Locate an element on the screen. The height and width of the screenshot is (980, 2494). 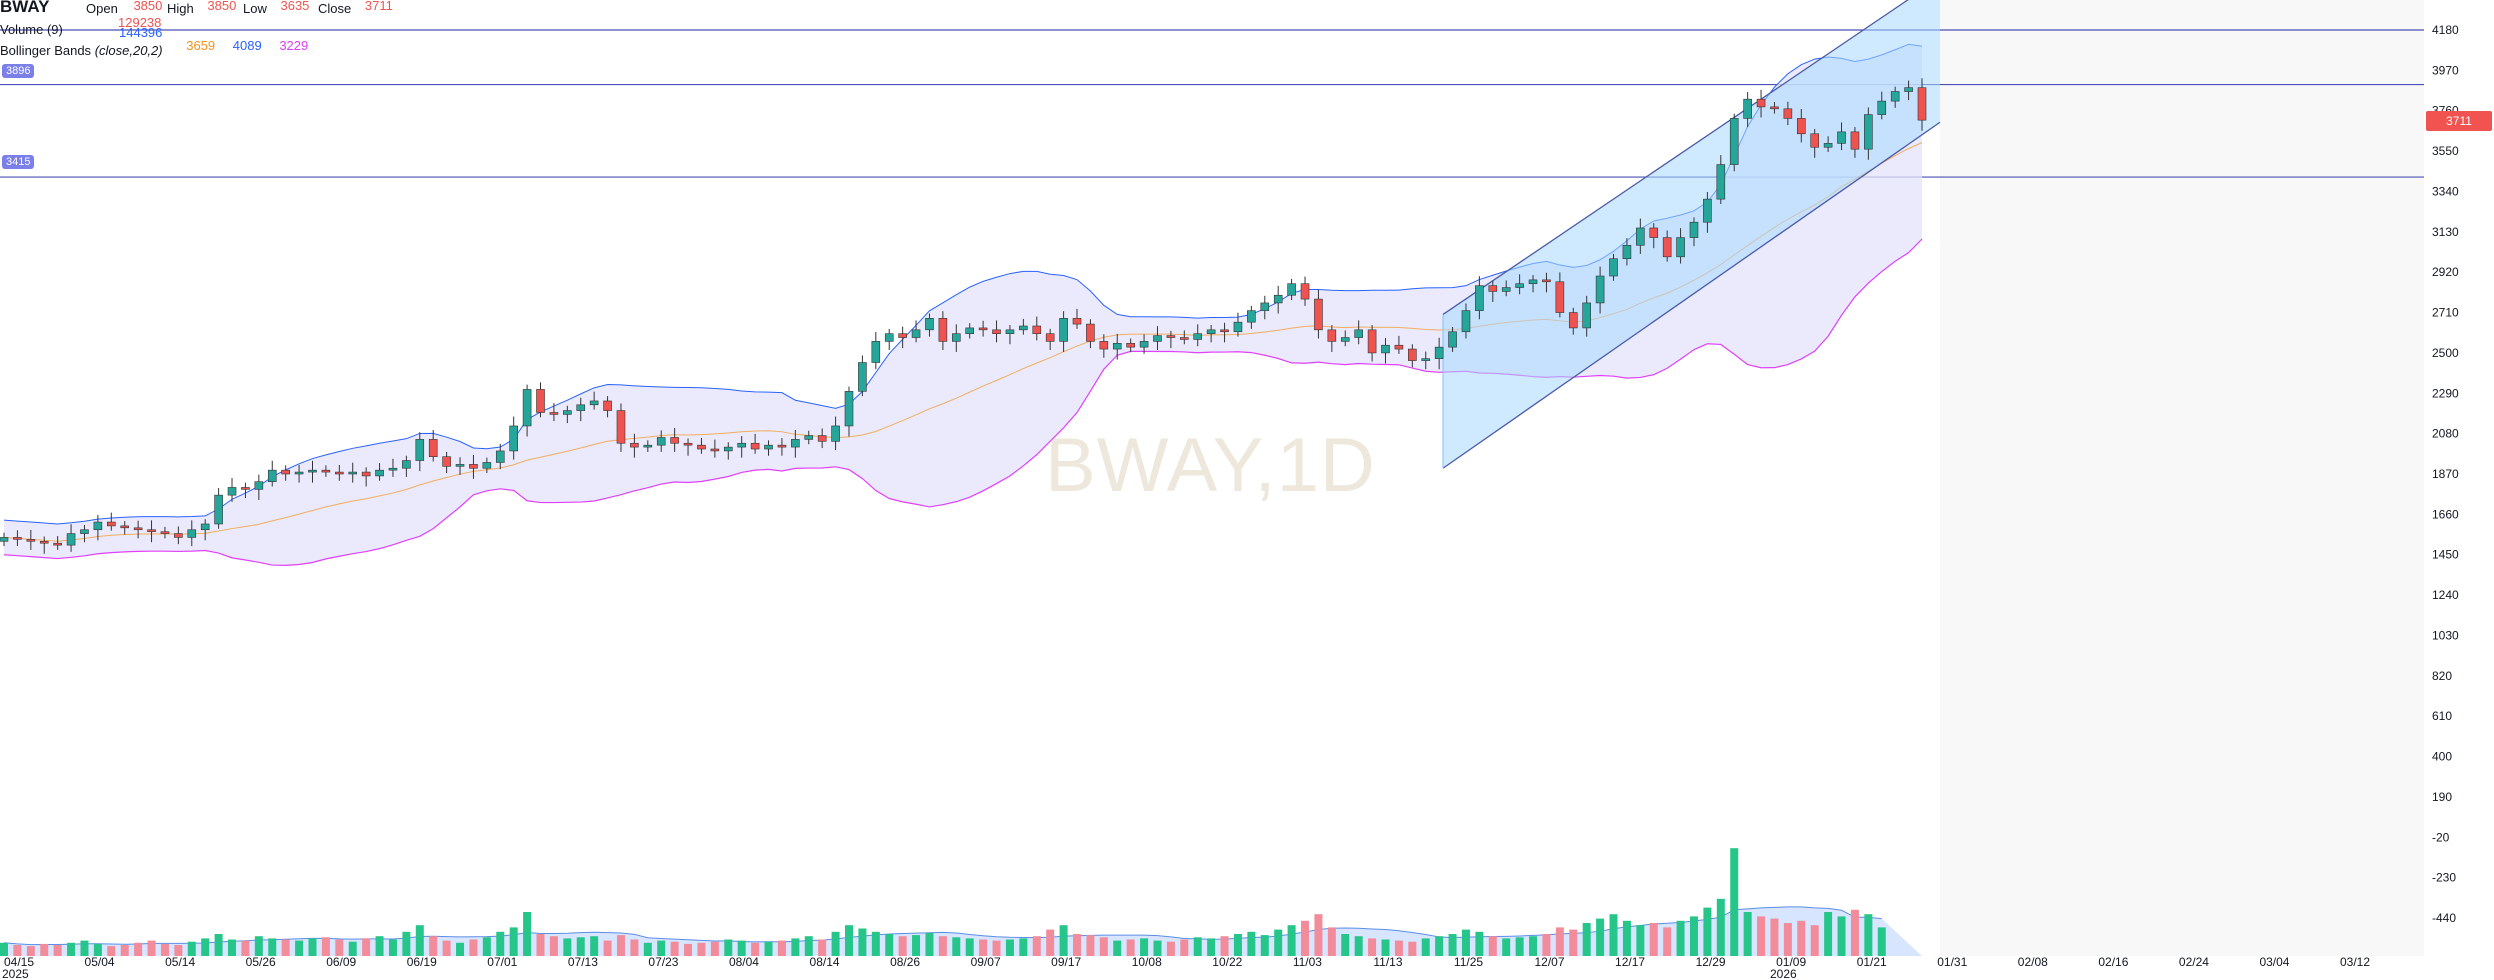
symbol-watermark: BWAY,1D is located at coordinates (1210, 465).